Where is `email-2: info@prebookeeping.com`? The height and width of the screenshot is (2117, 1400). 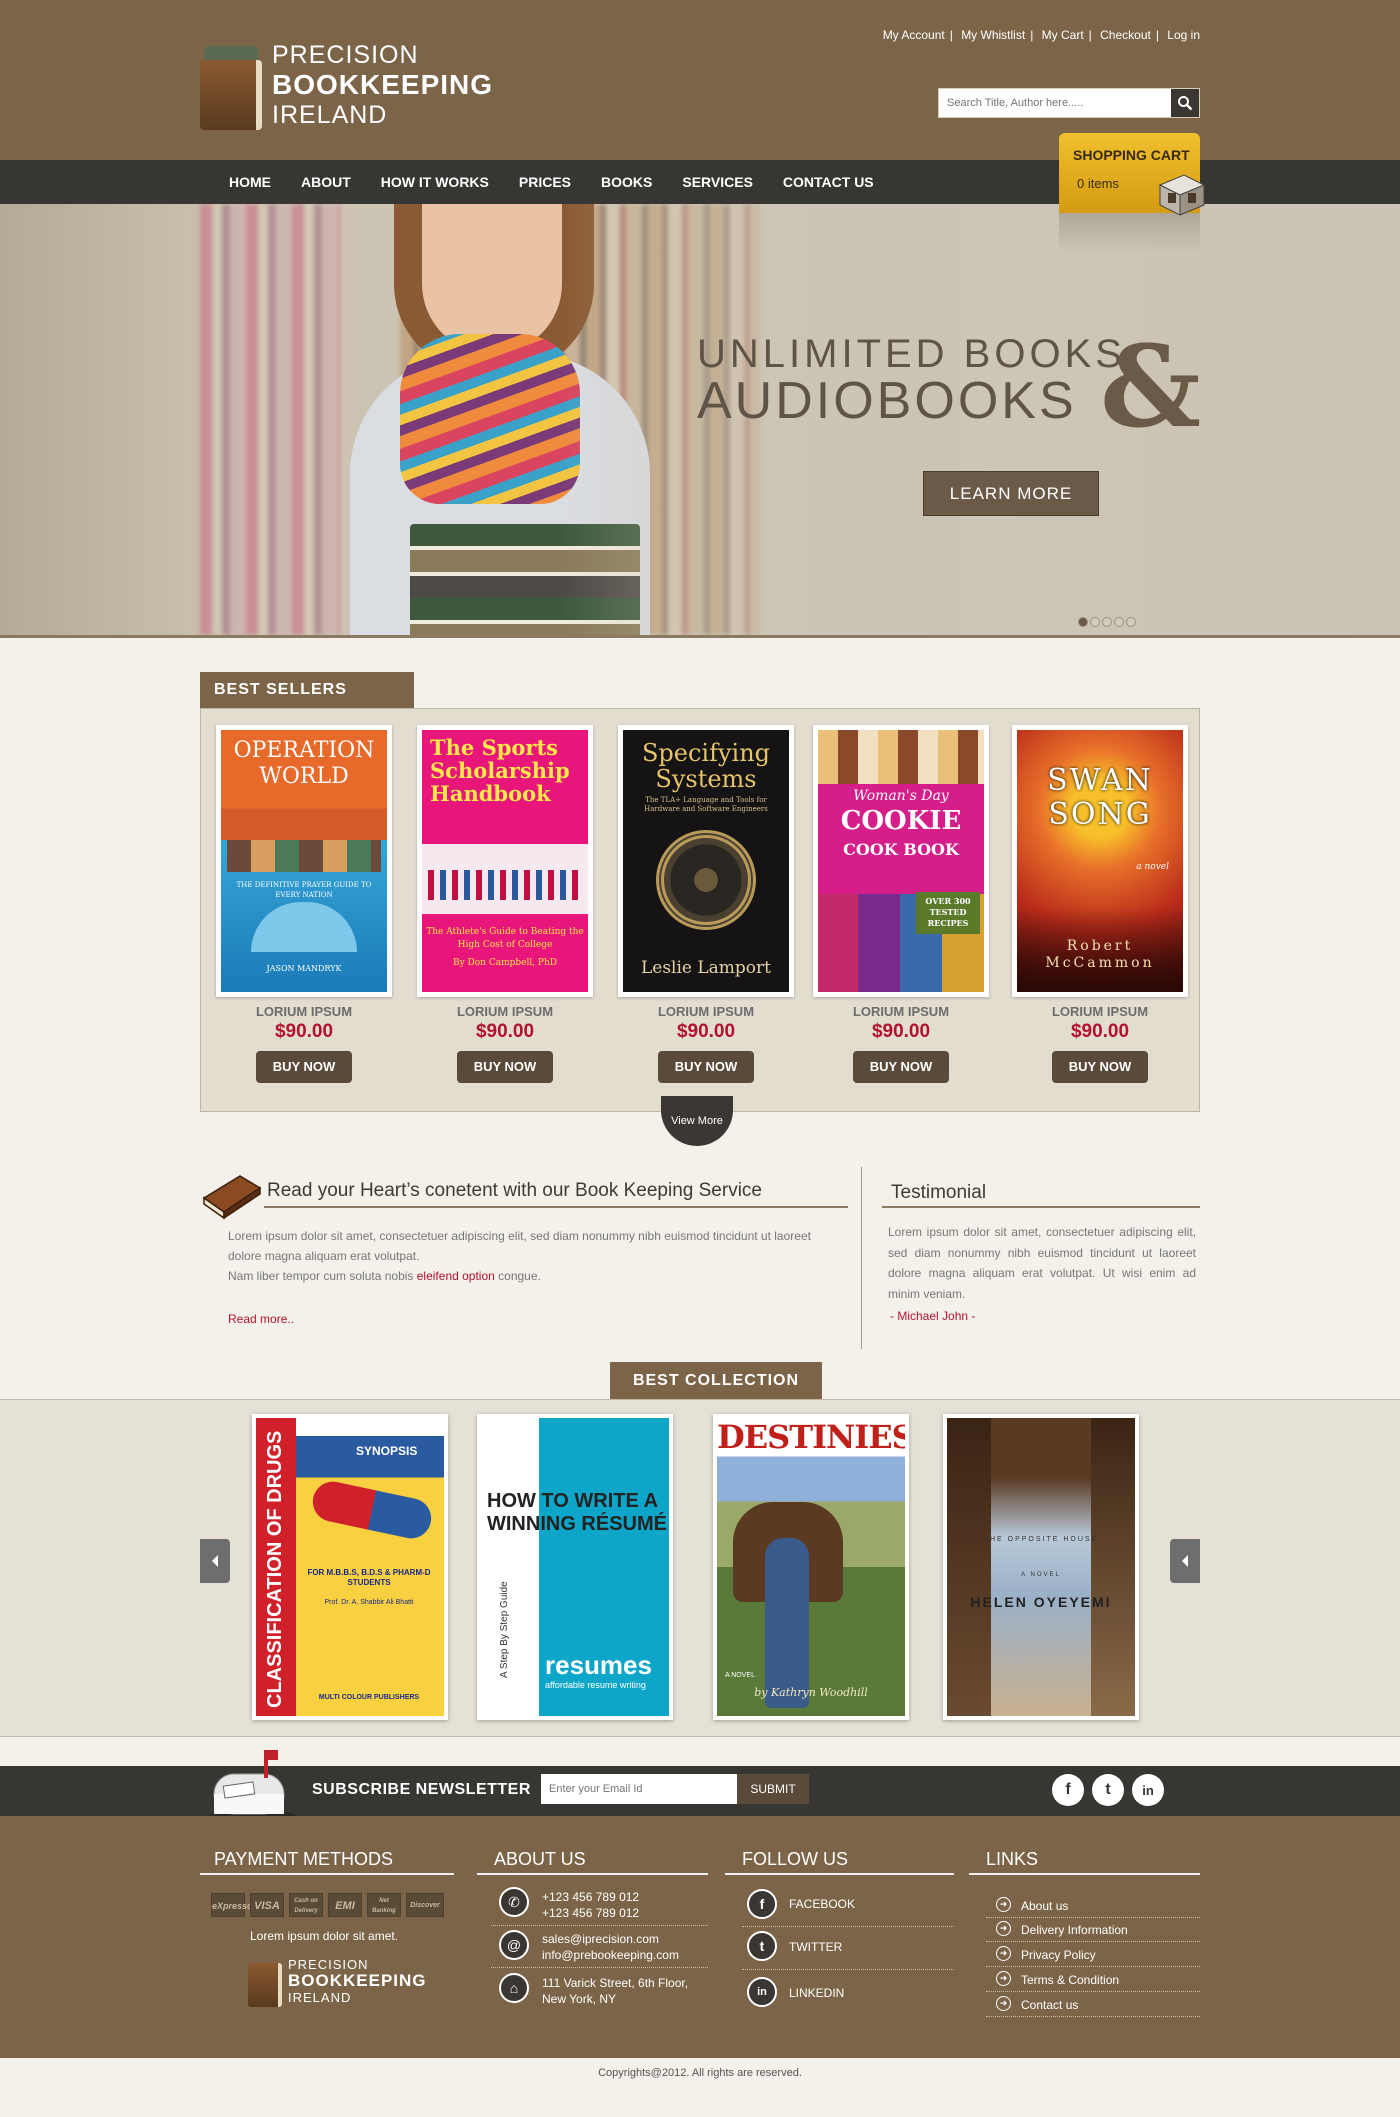 email-2: info@prebookeeping.com is located at coordinates (610, 1955).